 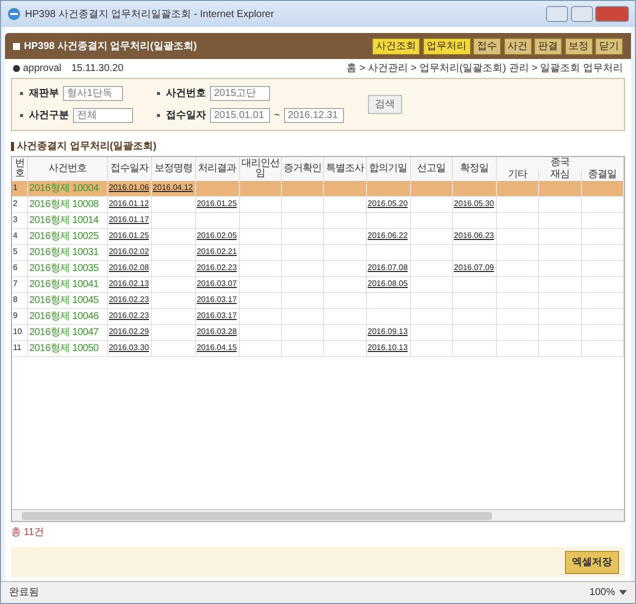 What do you see at coordinates (15, 219) in the screenshot?
I see `row-number: 3` at bounding box center [15, 219].